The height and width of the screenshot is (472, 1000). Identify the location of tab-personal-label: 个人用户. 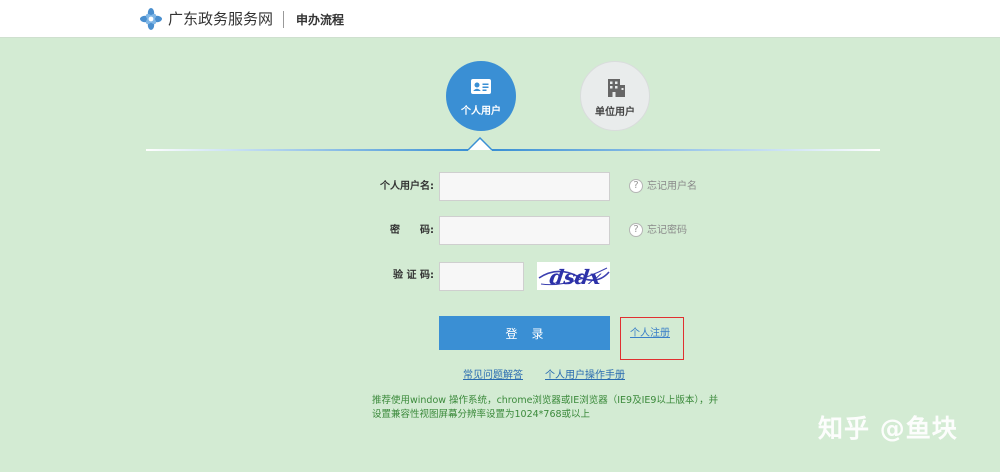
(481, 111).